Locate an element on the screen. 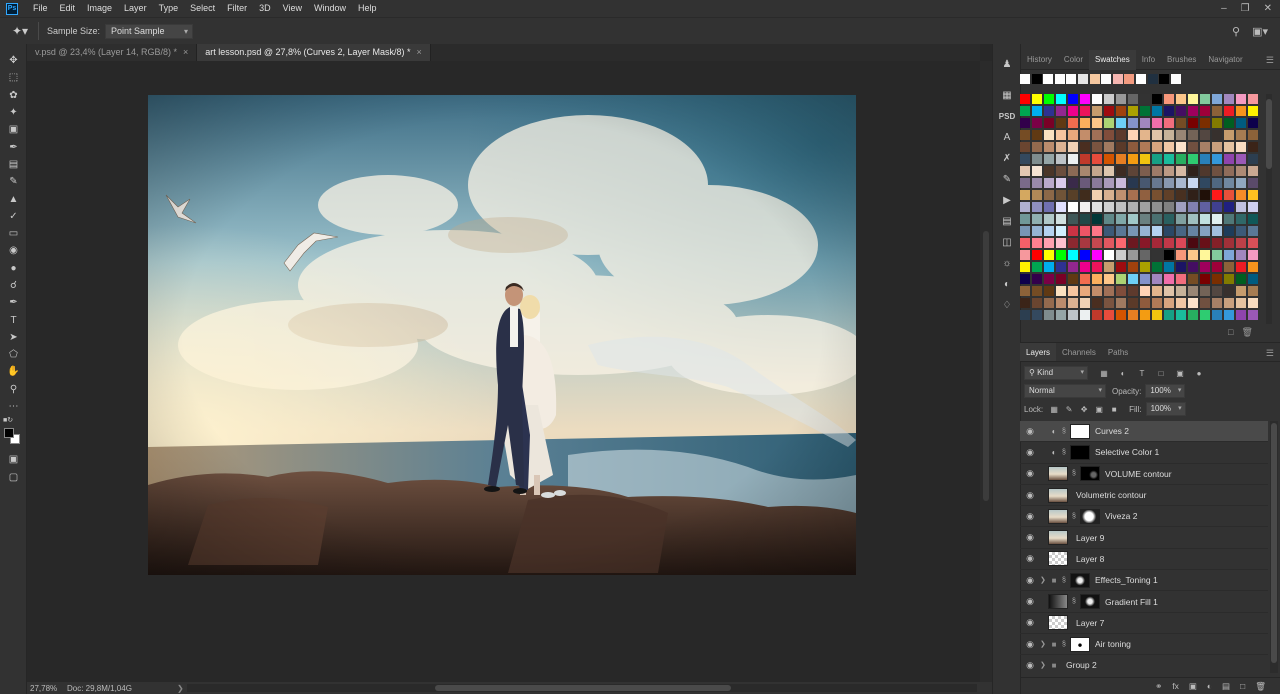  tab-swatches: Swatches is located at coordinates (1112, 59).